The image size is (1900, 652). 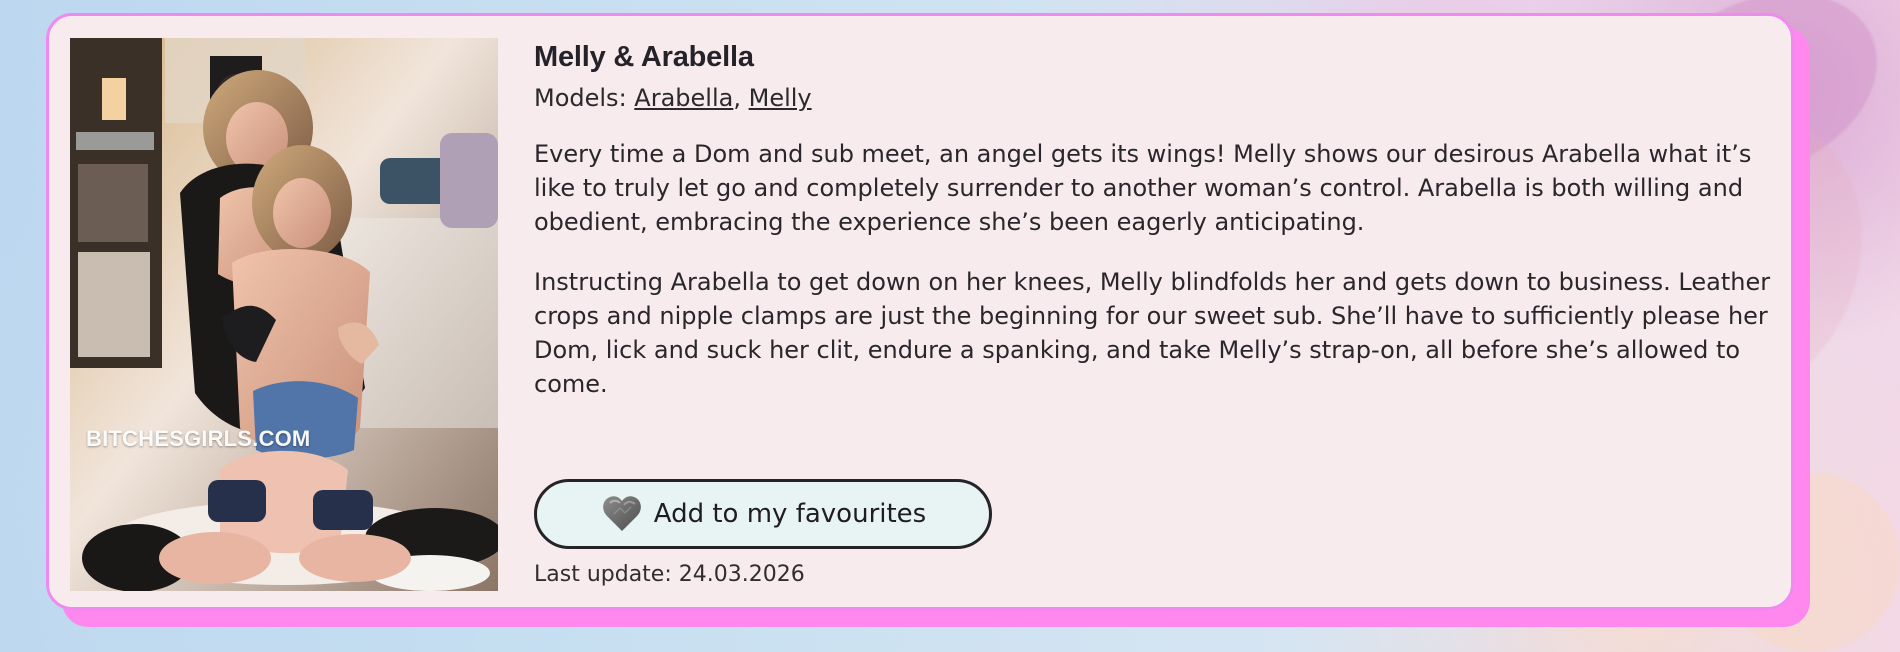 What do you see at coordinates (780, 98) in the screenshot?
I see `model-link-melly: Melly` at bounding box center [780, 98].